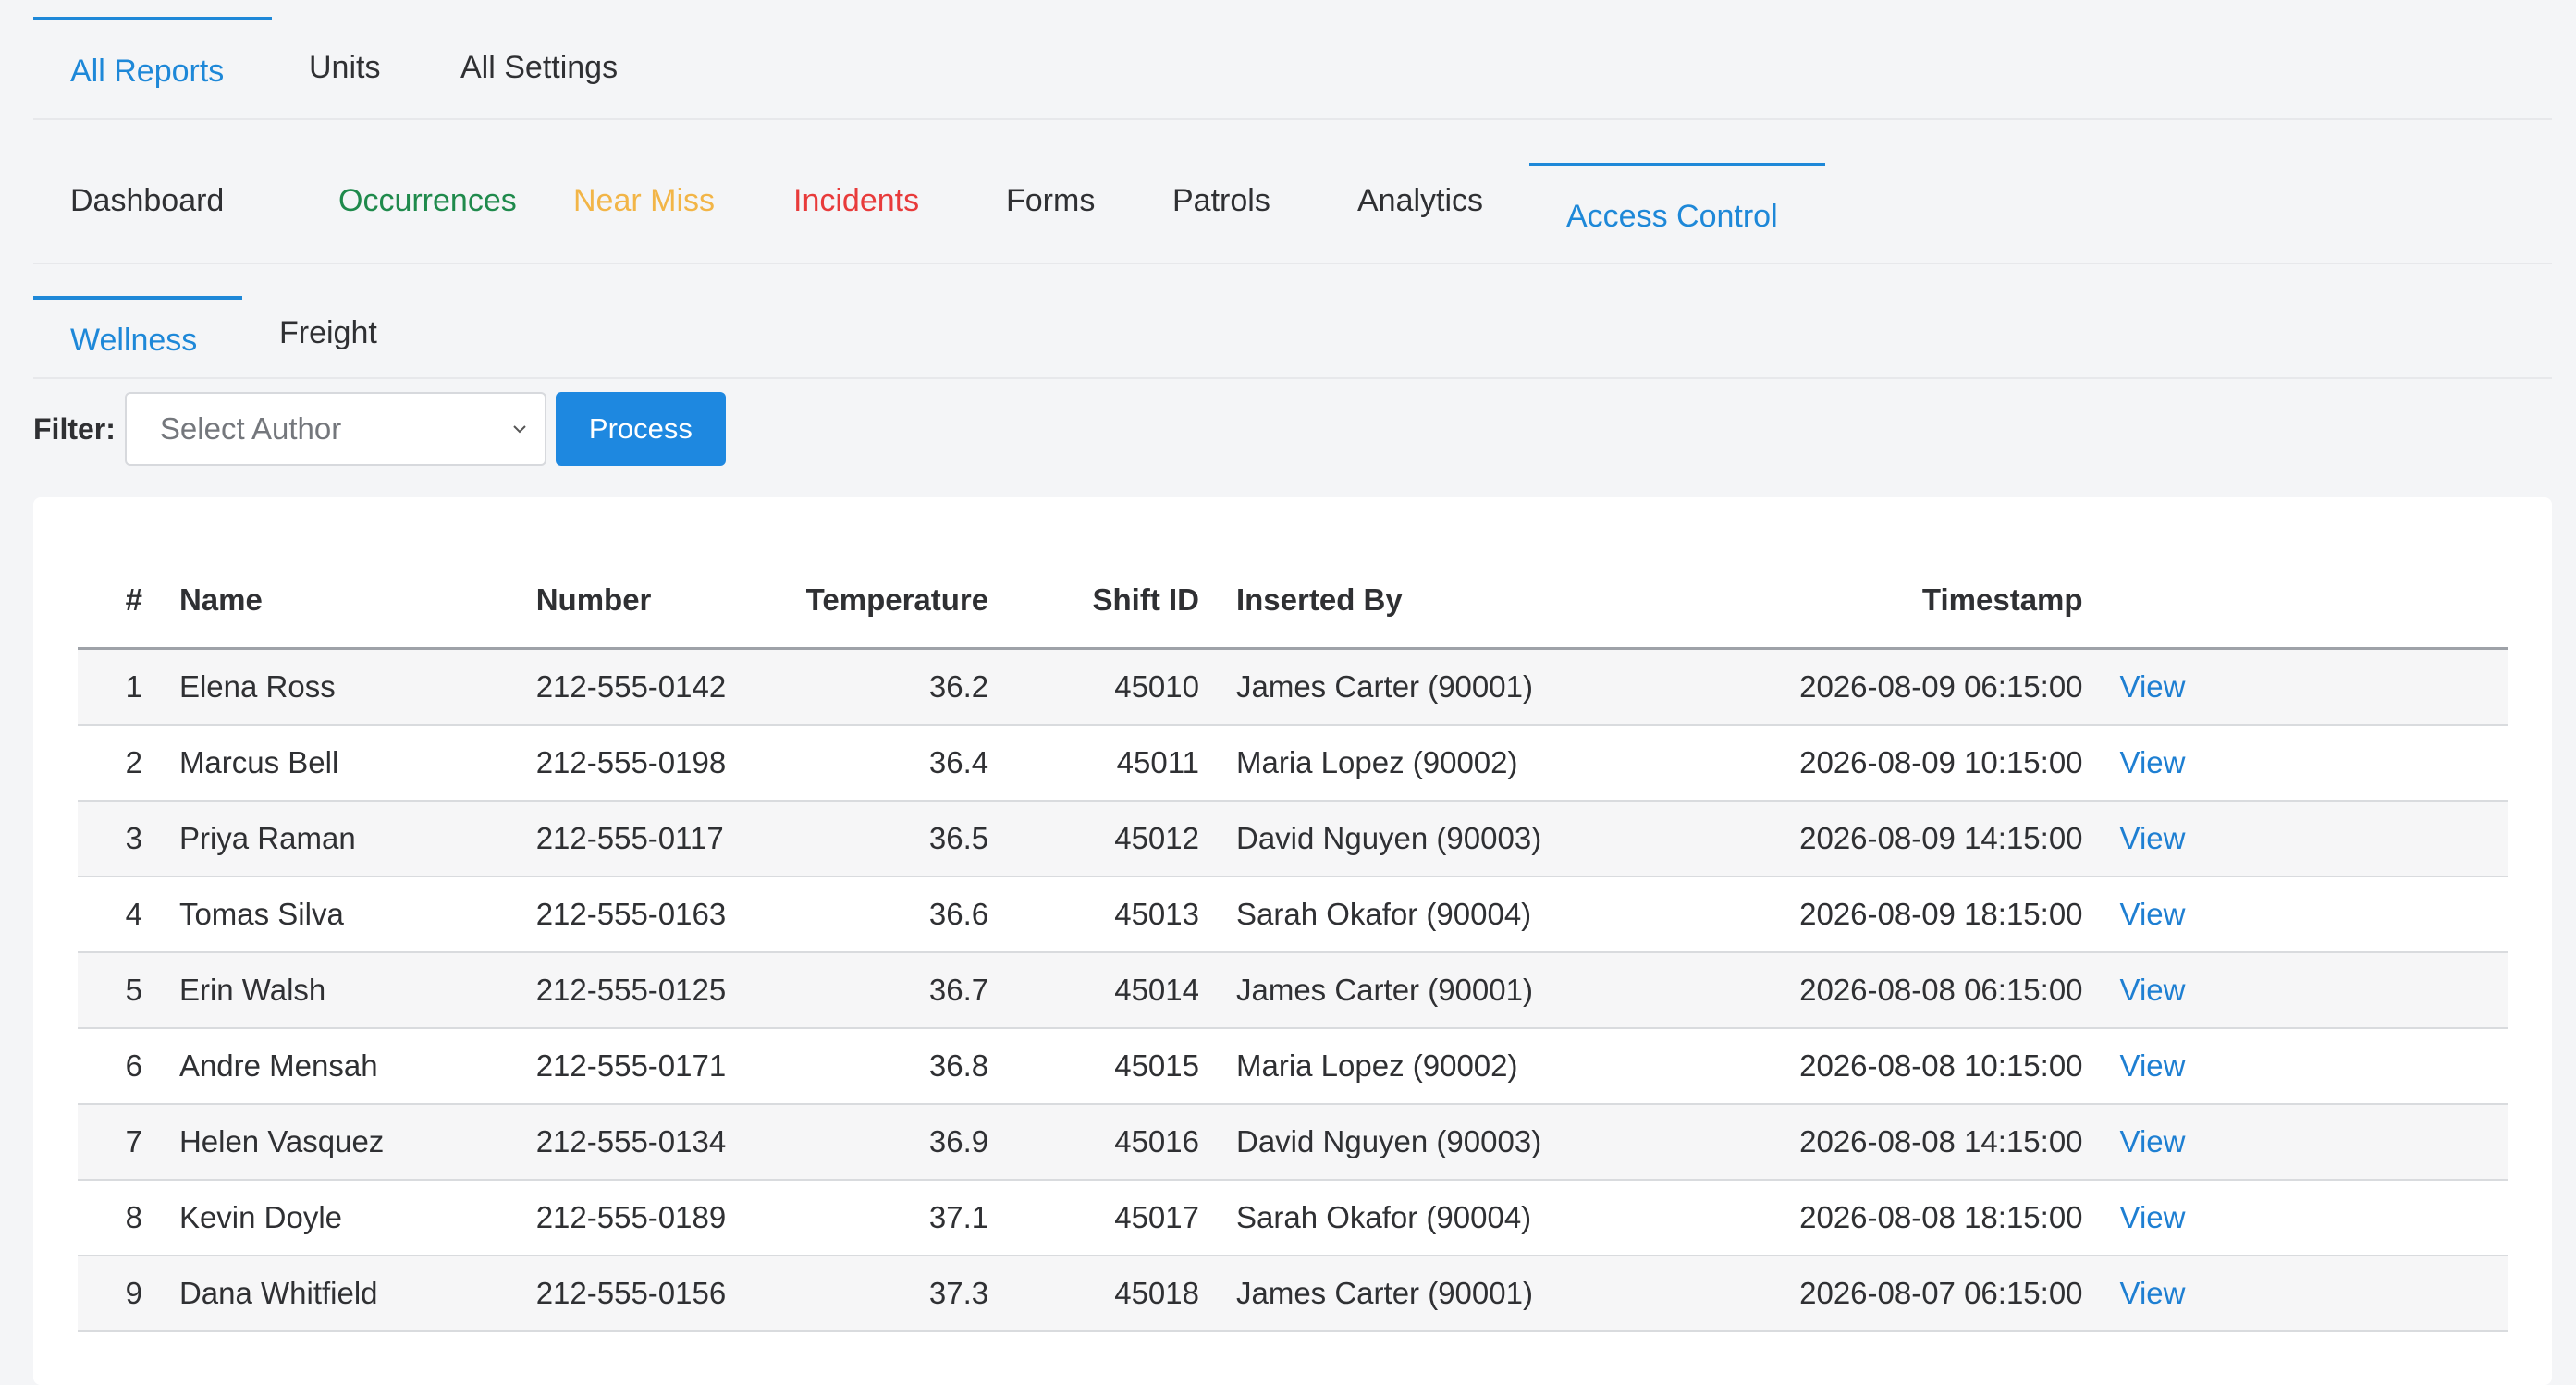 The height and width of the screenshot is (1385, 2576). What do you see at coordinates (344, 67) in the screenshot?
I see `tab-units: Units` at bounding box center [344, 67].